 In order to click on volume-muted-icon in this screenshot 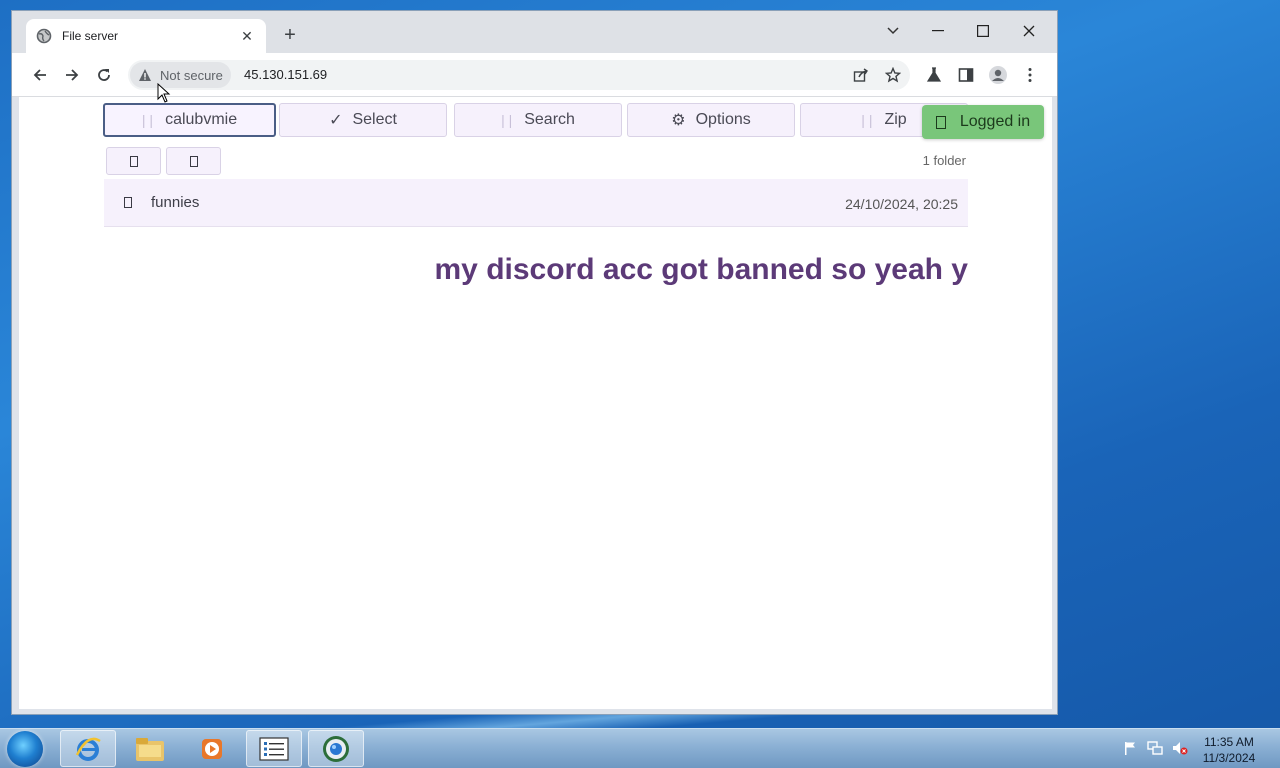, I will do `click(1180, 748)`.